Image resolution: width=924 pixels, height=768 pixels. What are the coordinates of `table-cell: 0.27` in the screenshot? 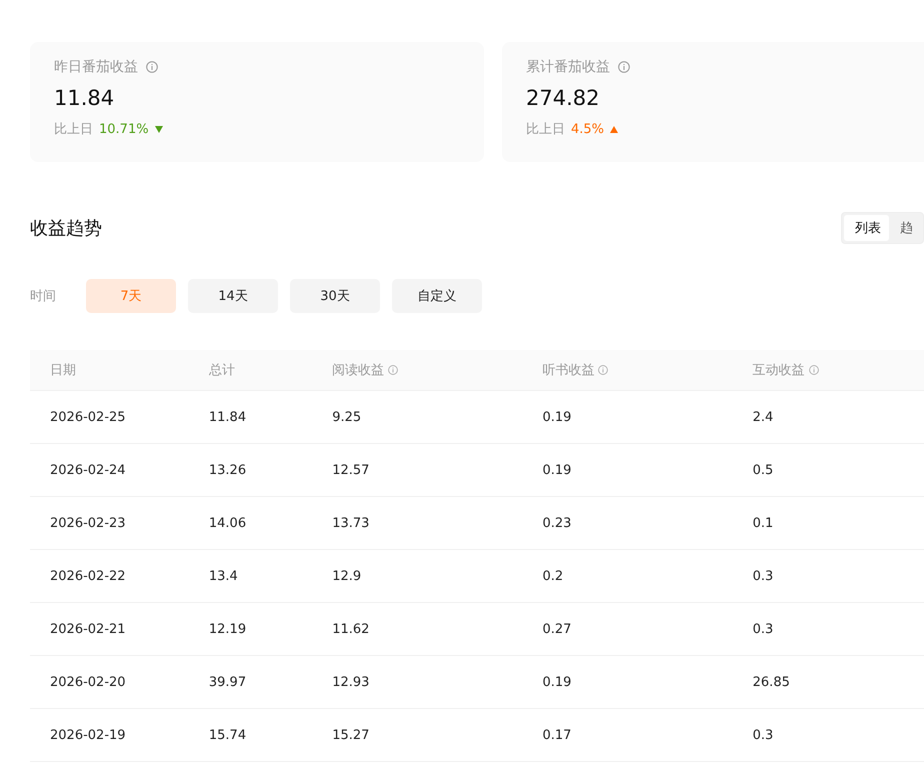 It's located at (557, 629).